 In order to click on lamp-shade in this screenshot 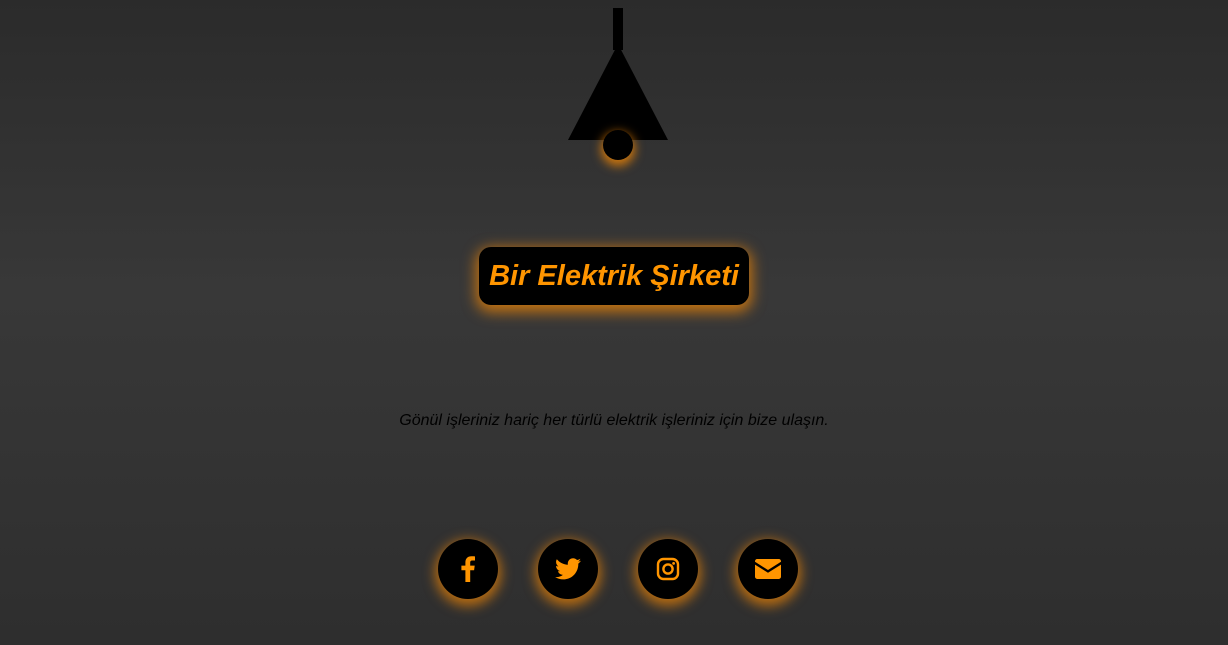, I will do `click(618, 92)`.